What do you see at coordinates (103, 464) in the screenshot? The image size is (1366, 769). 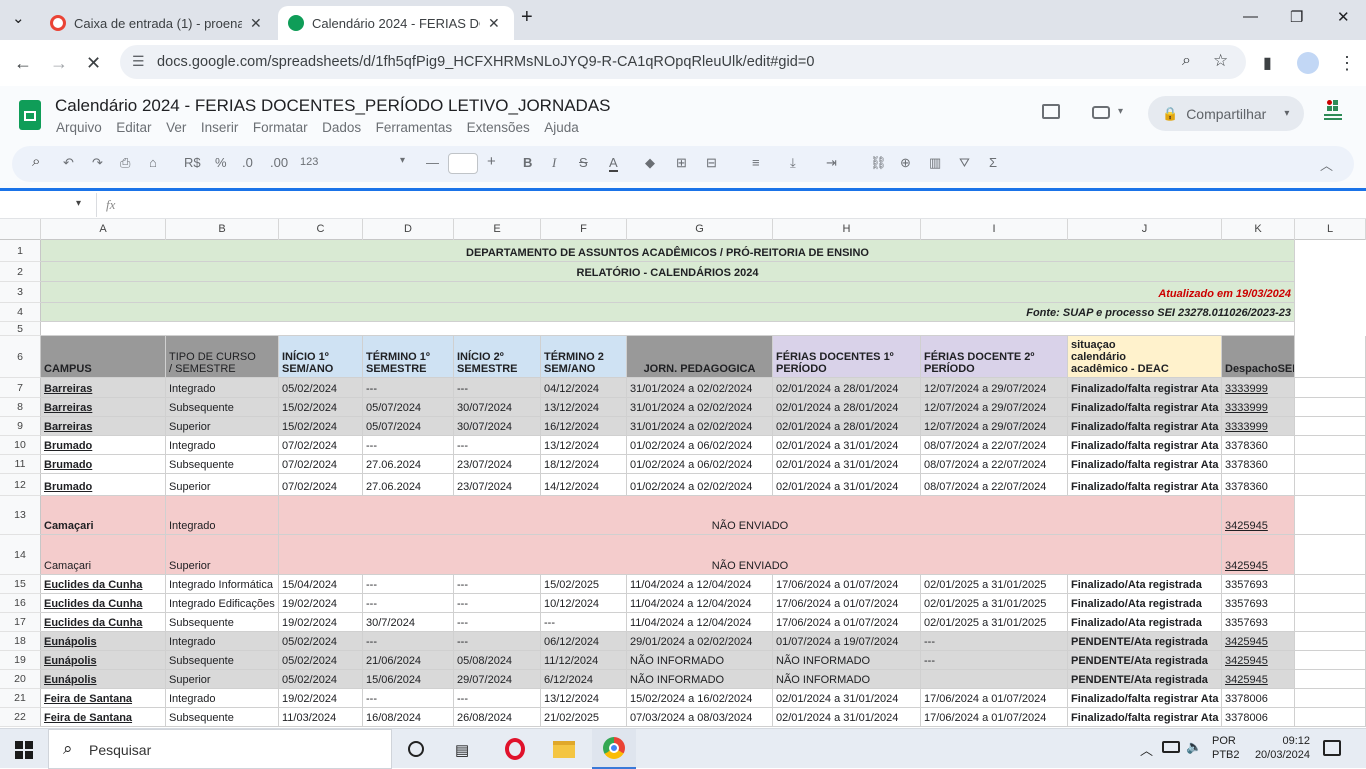 I see `campus-cell: Brumado` at bounding box center [103, 464].